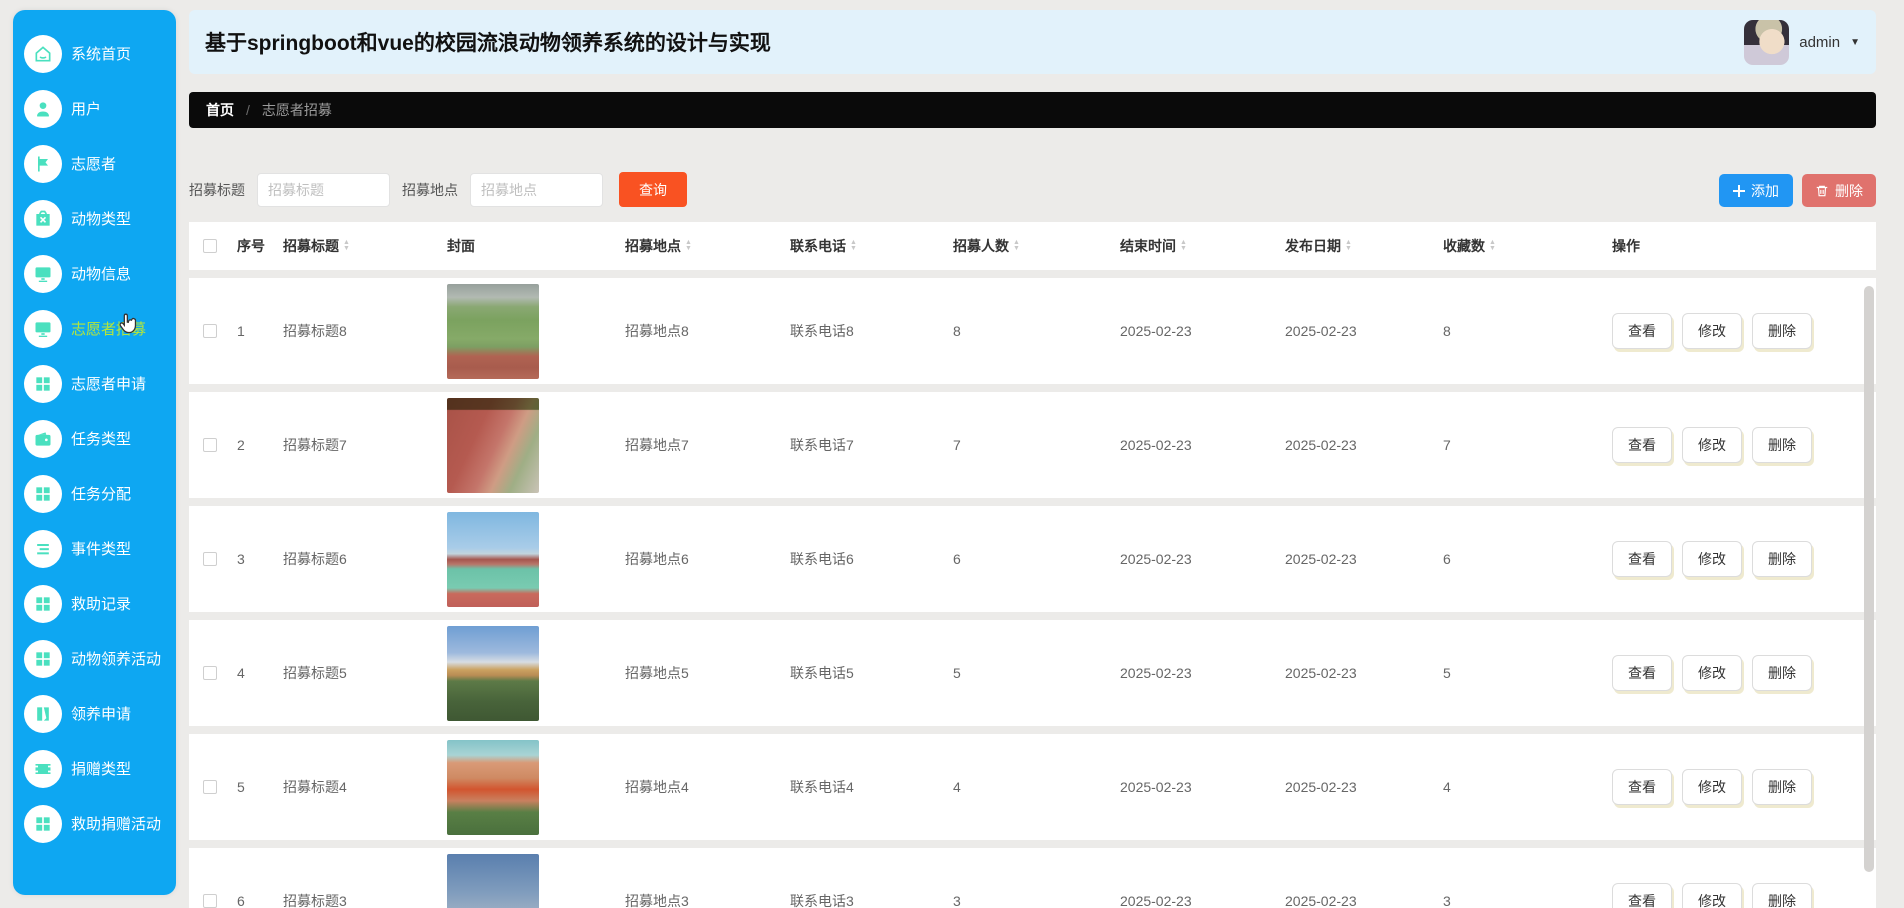  What do you see at coordinates (1313, 246) in the screenshot?
I see `column-label: 发布日期` at bounding box center [1313, 246].